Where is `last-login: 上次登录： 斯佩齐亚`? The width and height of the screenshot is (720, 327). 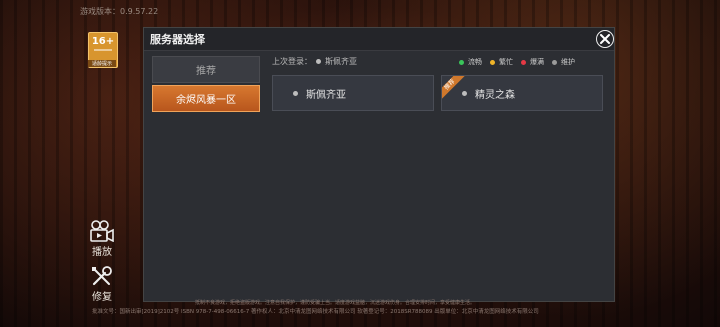 last-login: 上次登录： 斯佩齐亚 is located at coordinates (314, 61).